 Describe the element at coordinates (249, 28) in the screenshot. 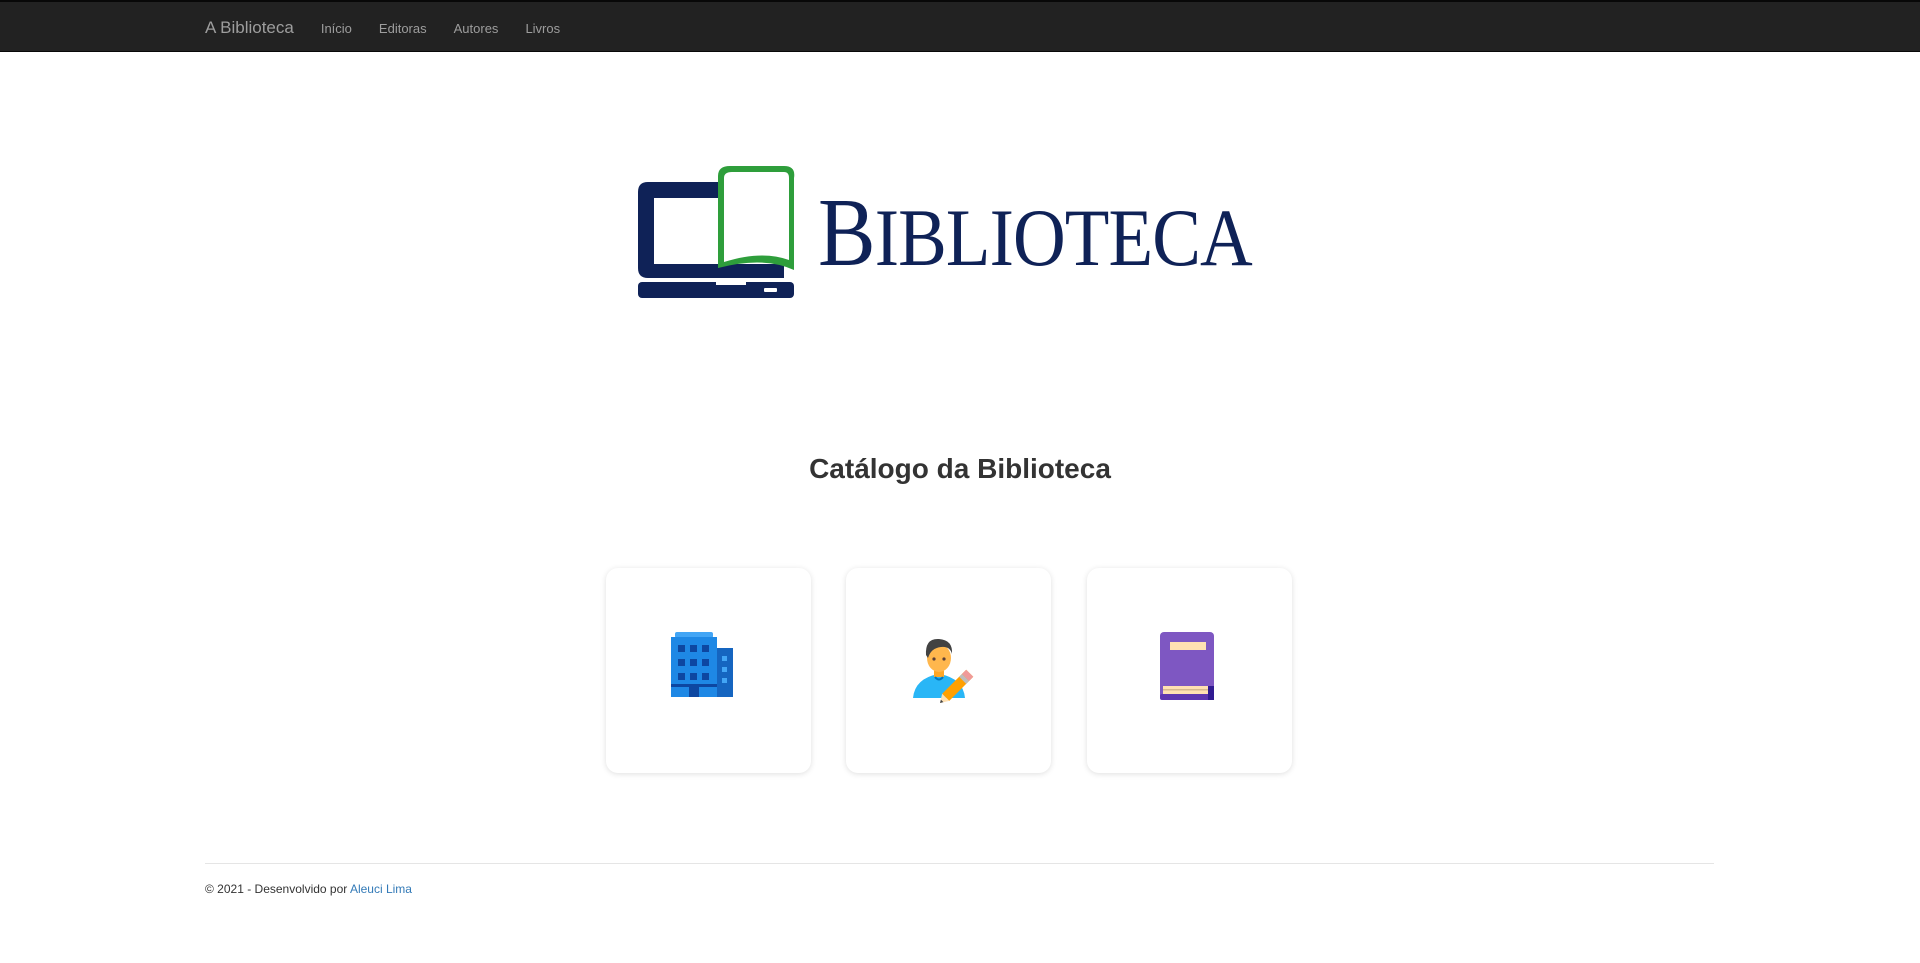

I see `navbar-brand-link: A Biblioteca` at that location.